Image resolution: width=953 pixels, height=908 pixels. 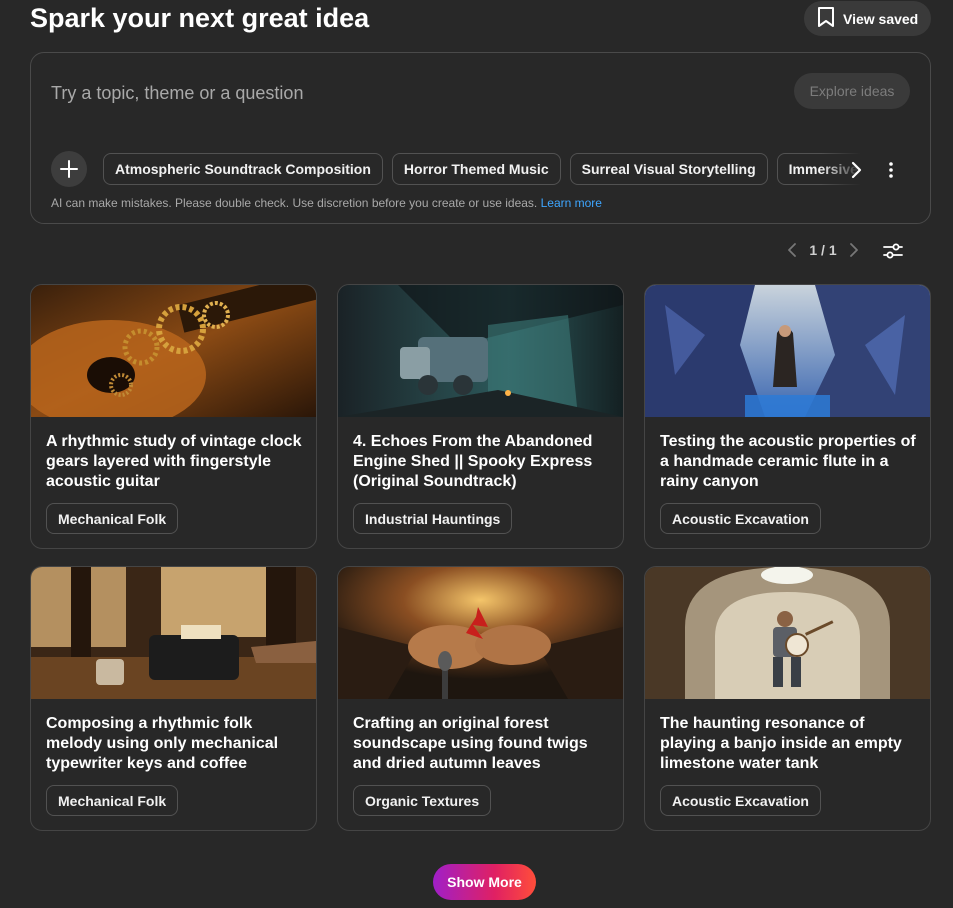 I want to click on view-saved-button: View saved, so click(x=867, y=18).